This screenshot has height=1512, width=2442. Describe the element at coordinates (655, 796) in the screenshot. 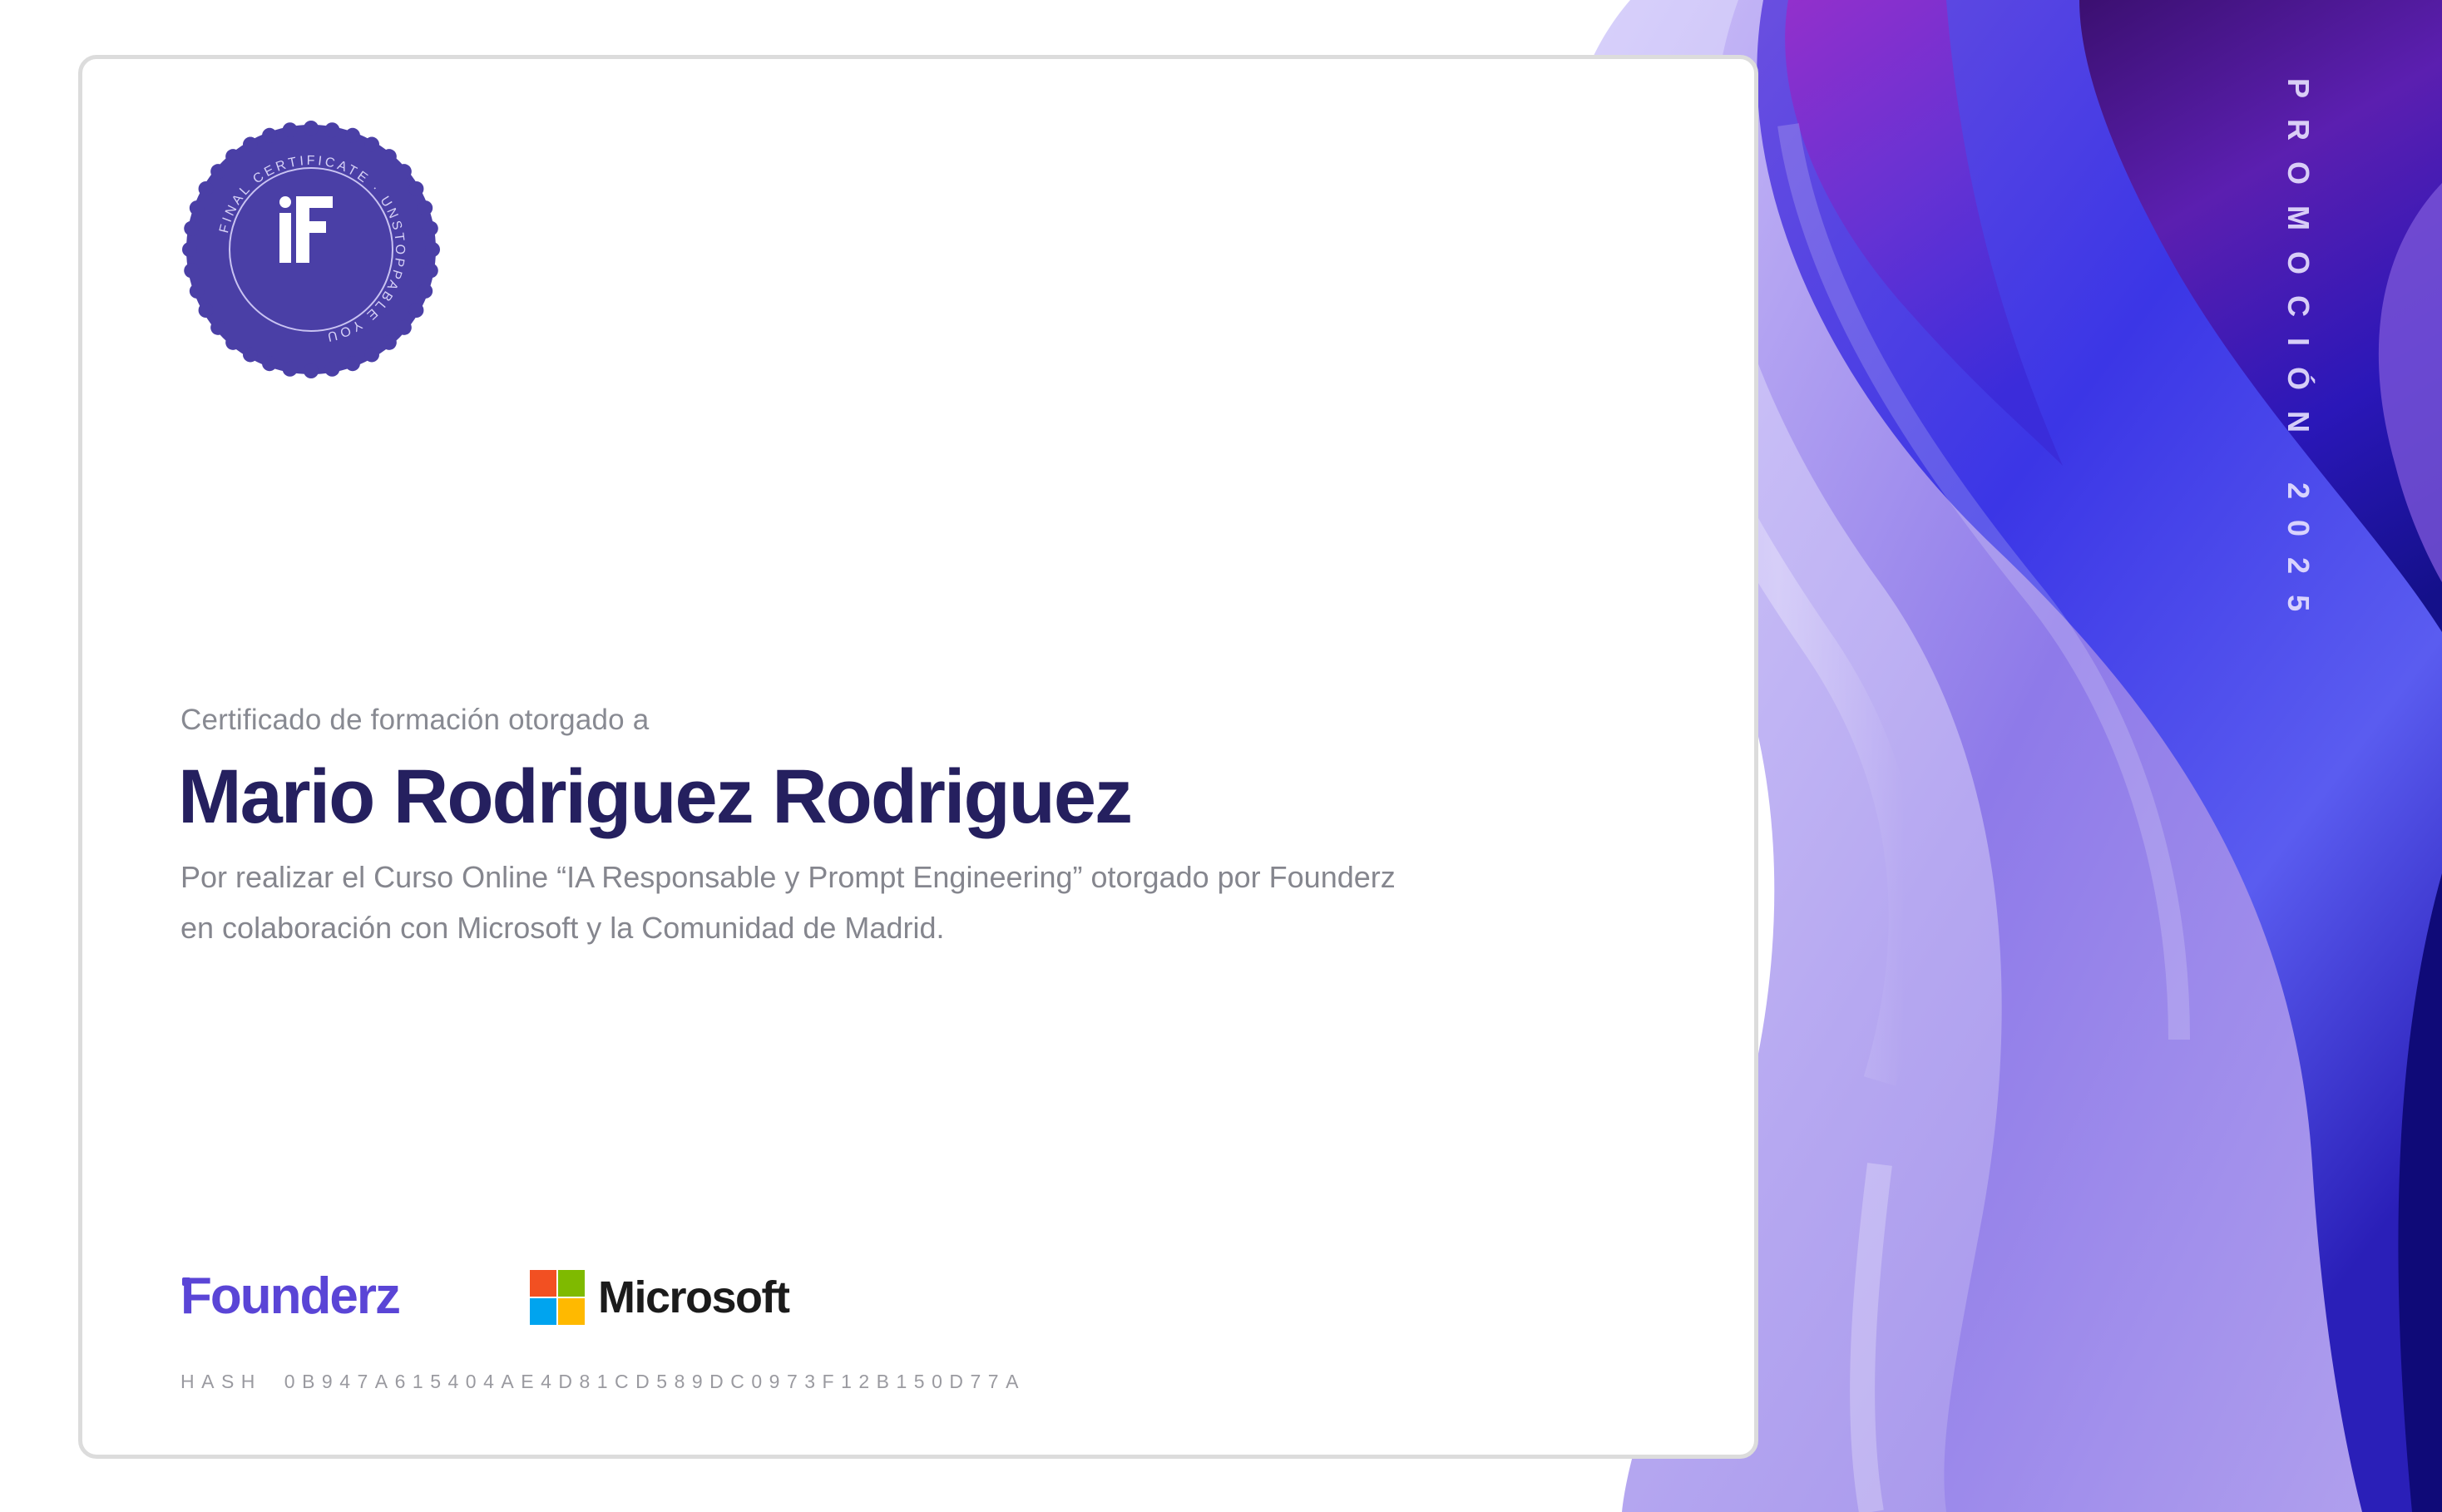

I see `recipient-name: Mario Rodriguez Rodriguez` at that location.